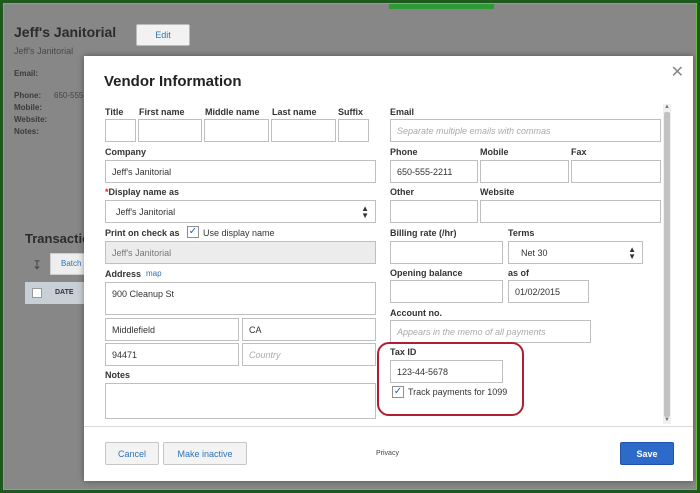 The image size is (700, 493). Describe the element at coordinates (426, 273) in the screenshot. I see `opening-balance-label: Opening balance` at that location.